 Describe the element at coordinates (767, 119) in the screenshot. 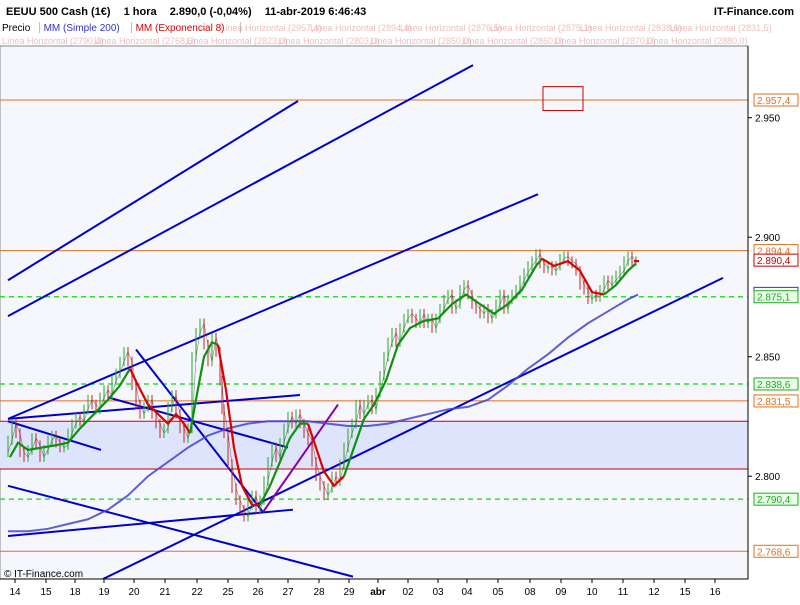

I see `y-tick-label: 2.950` at that location.